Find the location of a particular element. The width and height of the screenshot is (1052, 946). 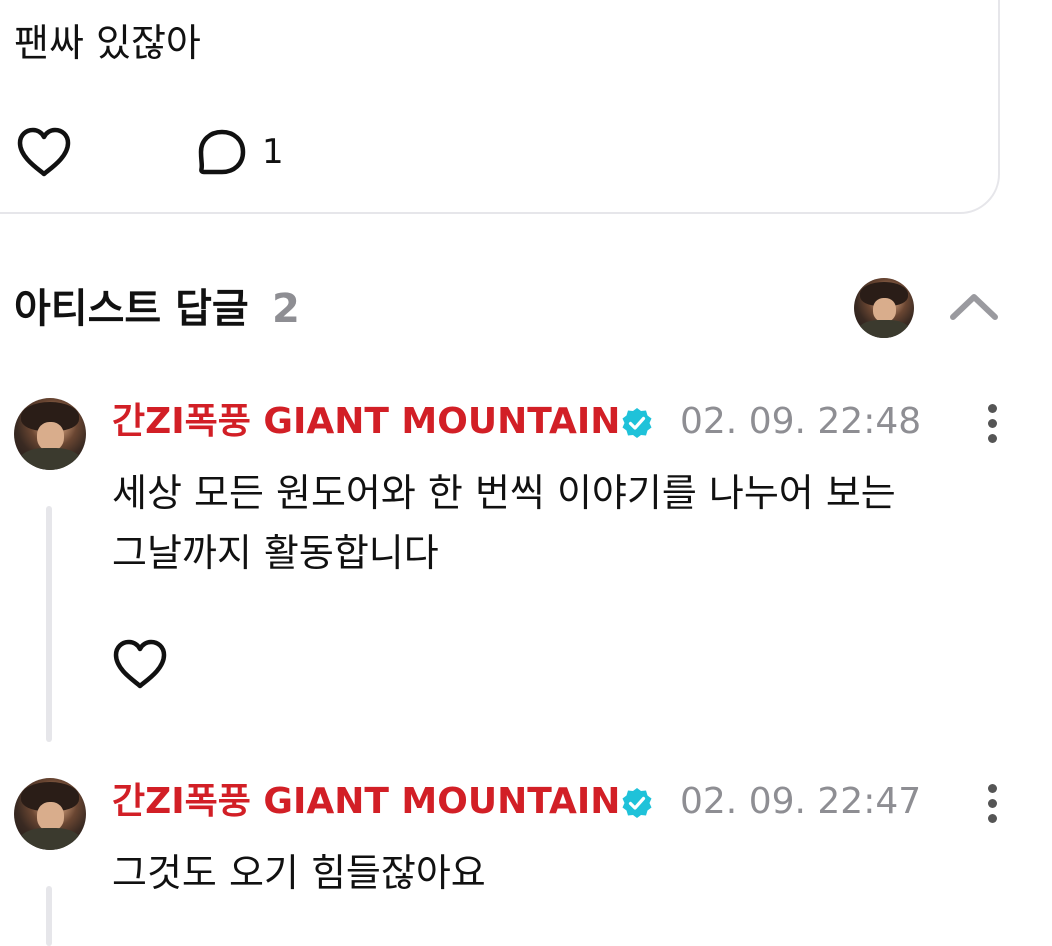

reply-text-line: 세상 모든 원도어와 한 번씩 이야기를 나누어 보는 is located at coordinates (504, 493).